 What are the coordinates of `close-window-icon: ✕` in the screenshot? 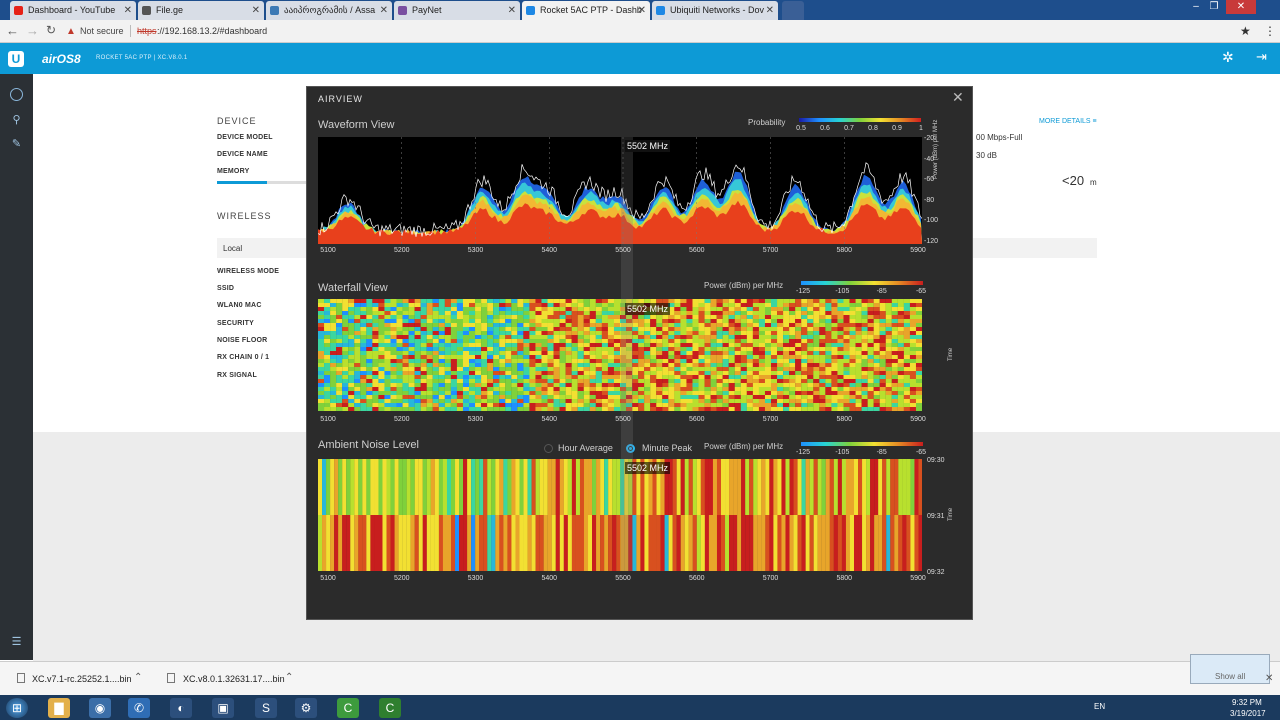 It's located at (1241, 7).